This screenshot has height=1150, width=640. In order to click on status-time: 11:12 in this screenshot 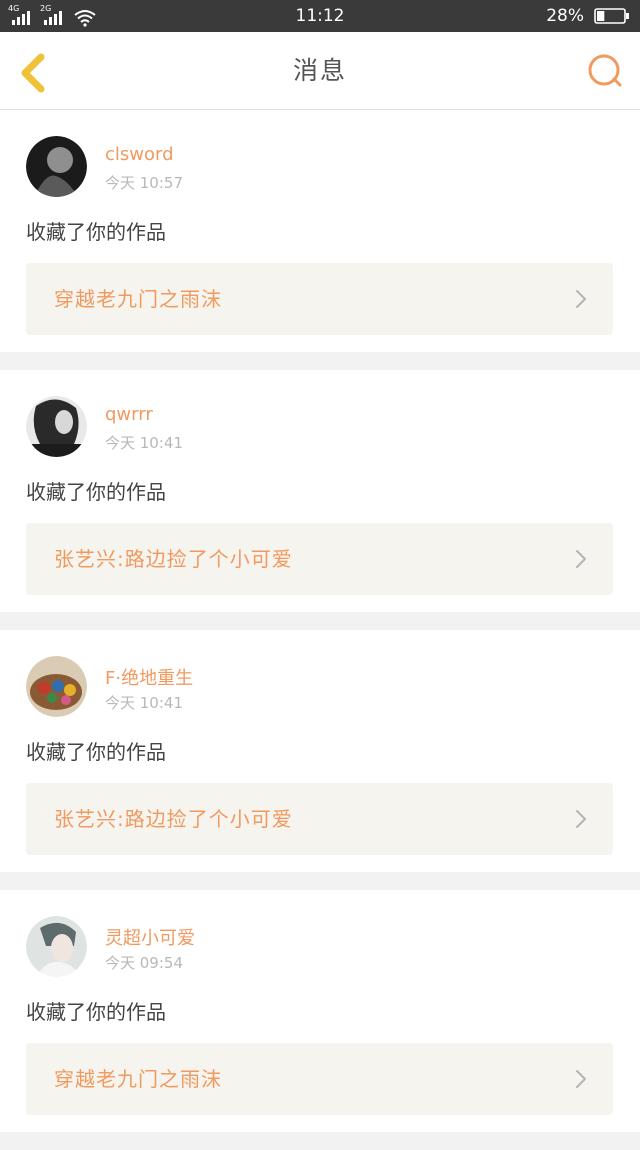, I will do `click(320, 16)`.